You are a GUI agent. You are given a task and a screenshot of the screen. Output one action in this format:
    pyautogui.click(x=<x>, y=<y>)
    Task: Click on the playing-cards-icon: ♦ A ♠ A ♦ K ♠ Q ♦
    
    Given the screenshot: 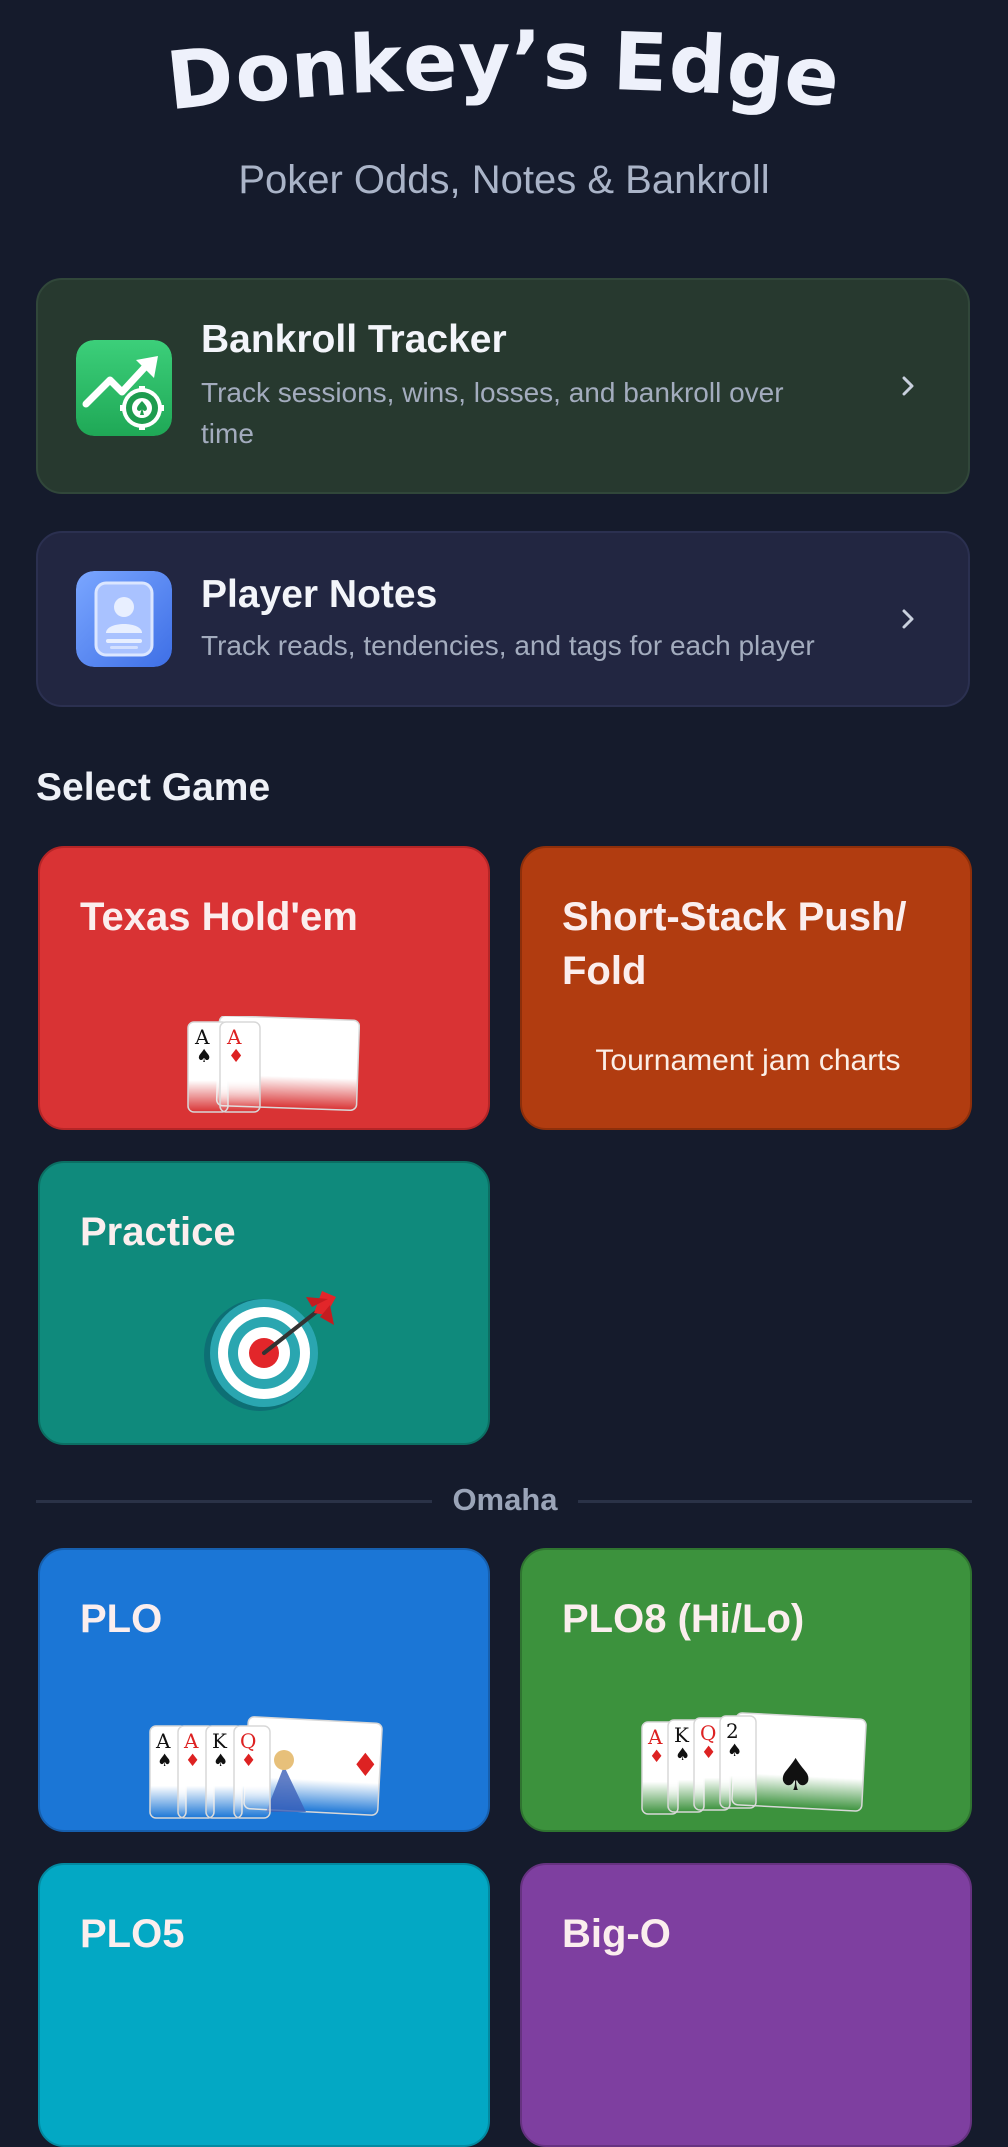 What is the action you would take?
    pyautogui.click(x=266, y=1767)
    